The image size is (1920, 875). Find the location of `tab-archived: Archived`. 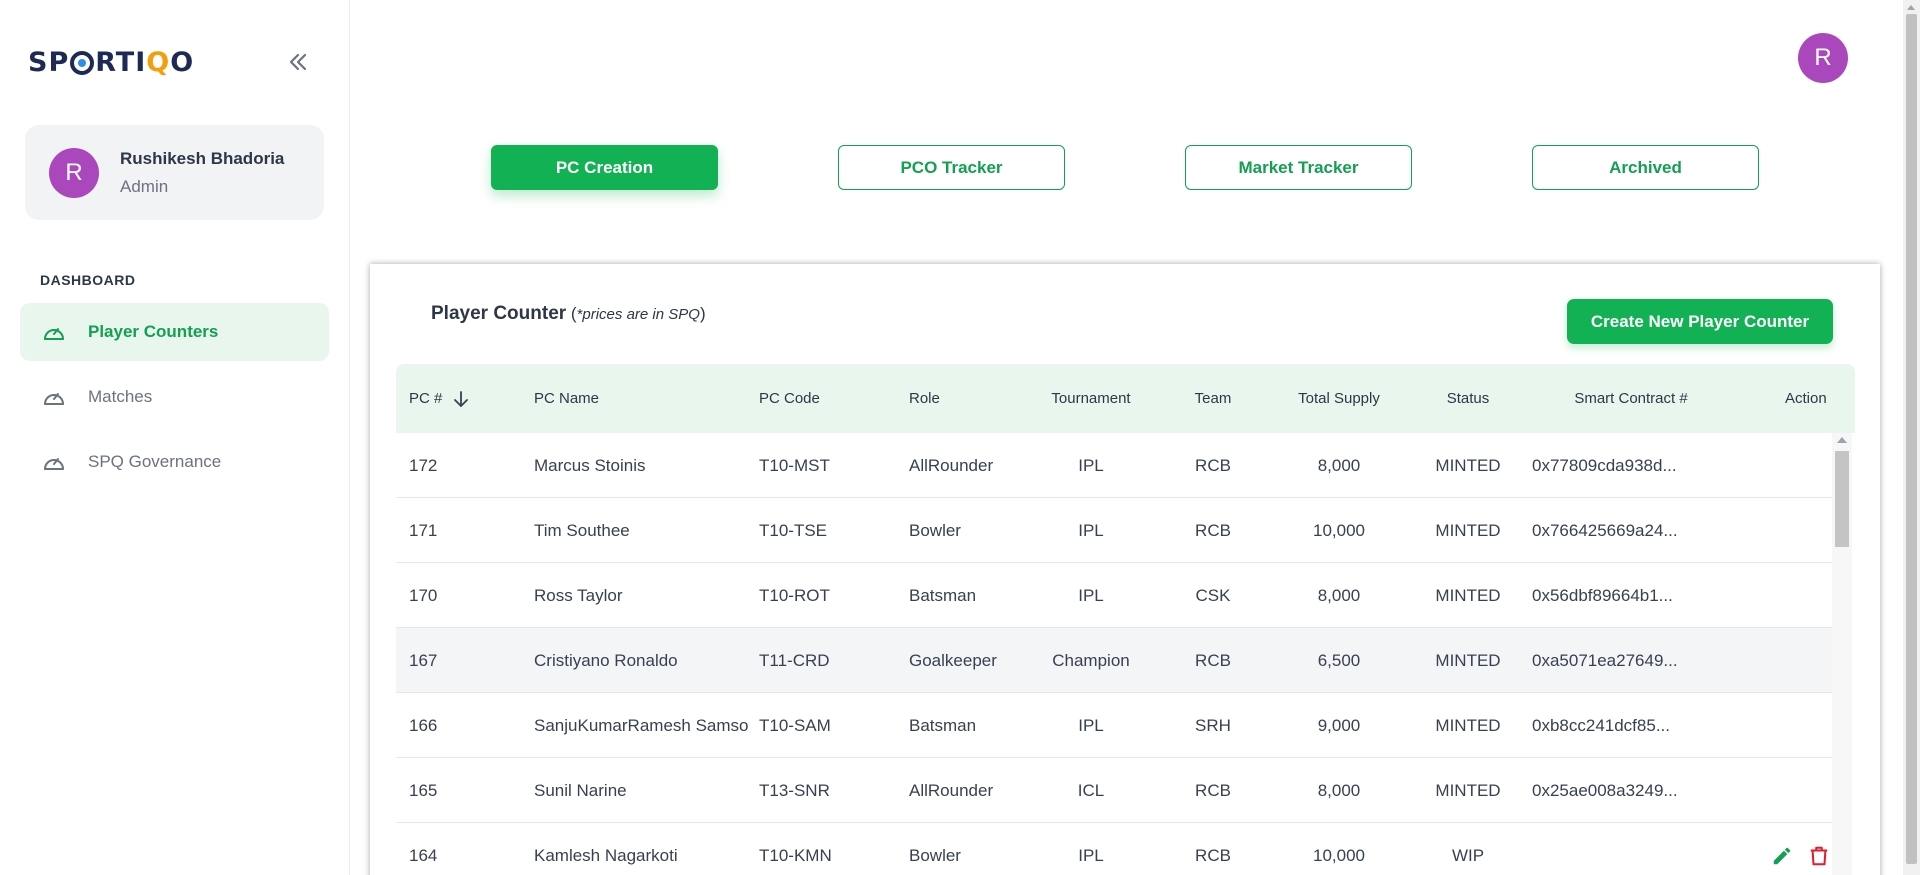

tab-archived: Archived is located at coordinates (1645, 167).